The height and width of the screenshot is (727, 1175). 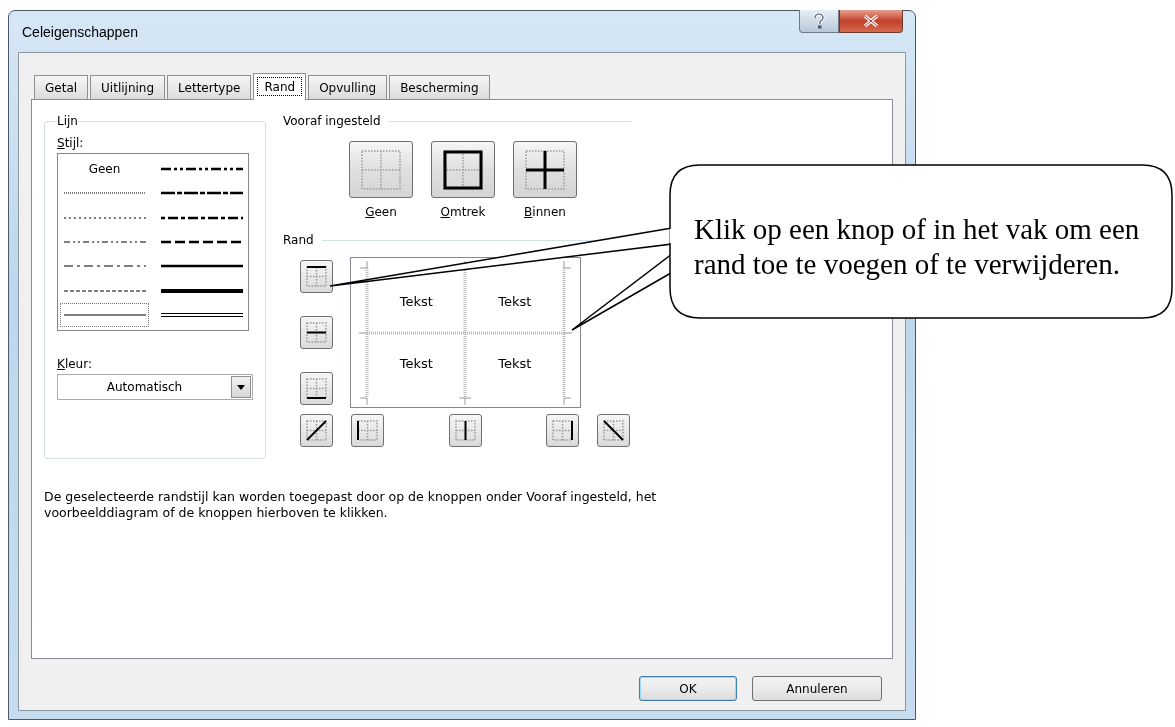 I want to click on help-icon, so click(x=819, y=21).